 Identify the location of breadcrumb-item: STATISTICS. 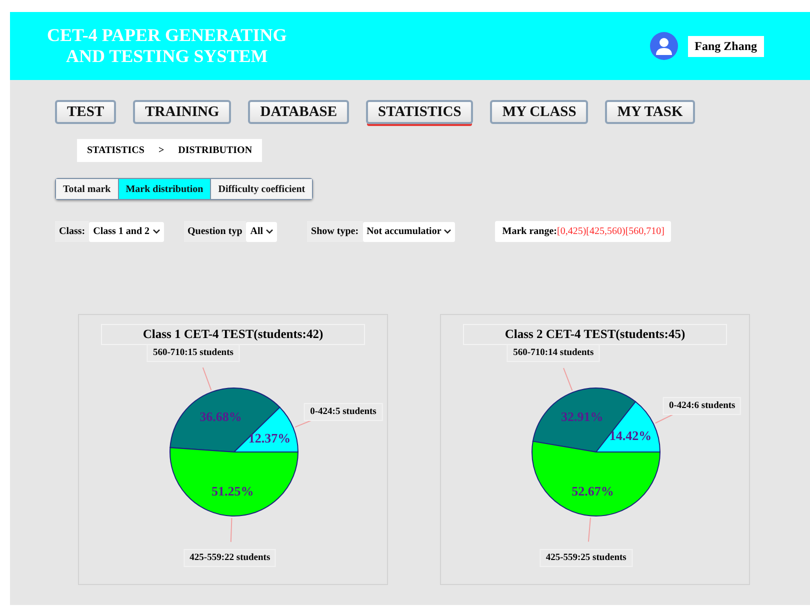
(115, 150).